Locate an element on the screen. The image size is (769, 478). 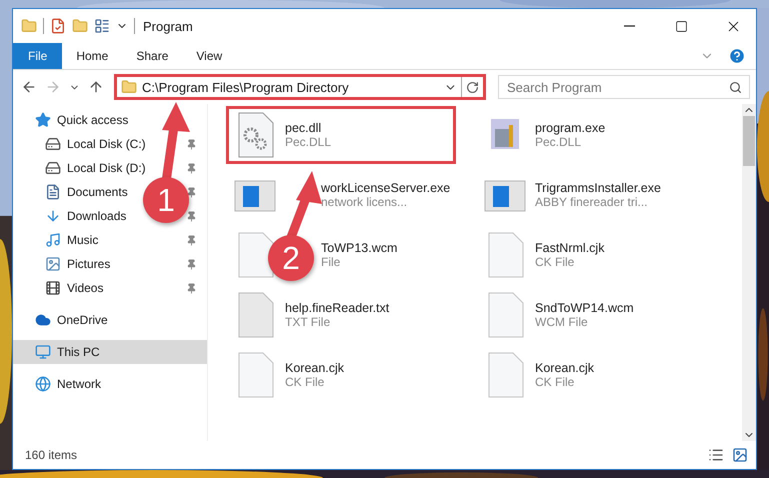
sidebar-item: Music is located at coordinates (59, 240).